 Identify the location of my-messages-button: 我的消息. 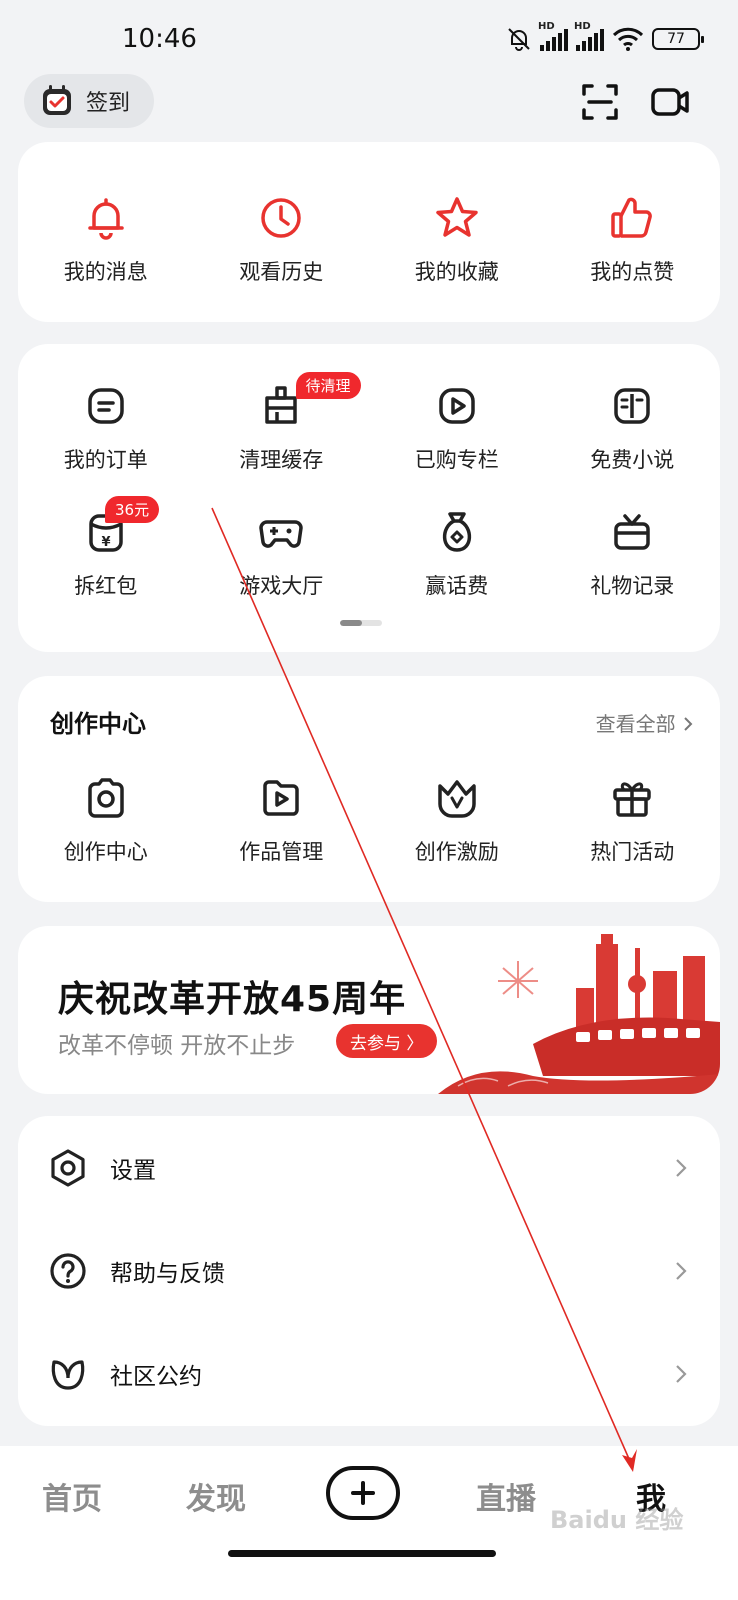
(106, 240).